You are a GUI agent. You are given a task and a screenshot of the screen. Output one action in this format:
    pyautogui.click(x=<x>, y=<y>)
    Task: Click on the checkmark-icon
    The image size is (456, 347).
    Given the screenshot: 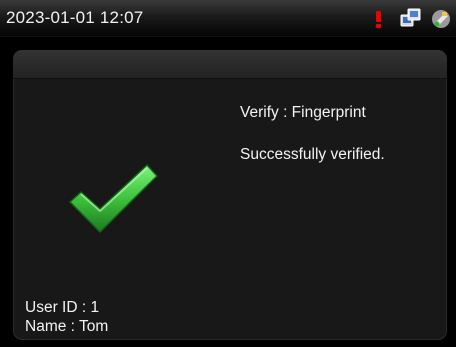 What is the action you would take?
    pyautogui.click(x=113, y=198)
    